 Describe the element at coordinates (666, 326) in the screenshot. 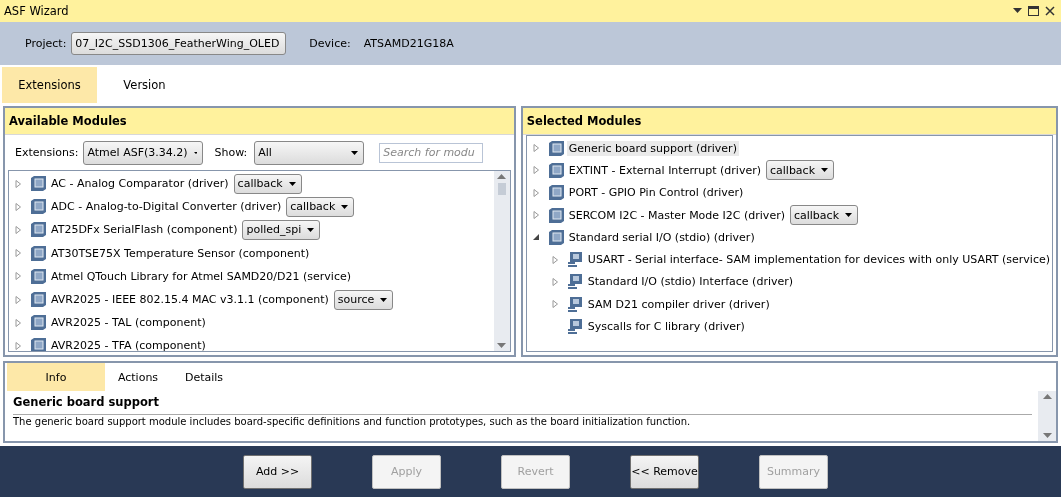

I see `module-item: Syscalls for C library (driver)` at that location.